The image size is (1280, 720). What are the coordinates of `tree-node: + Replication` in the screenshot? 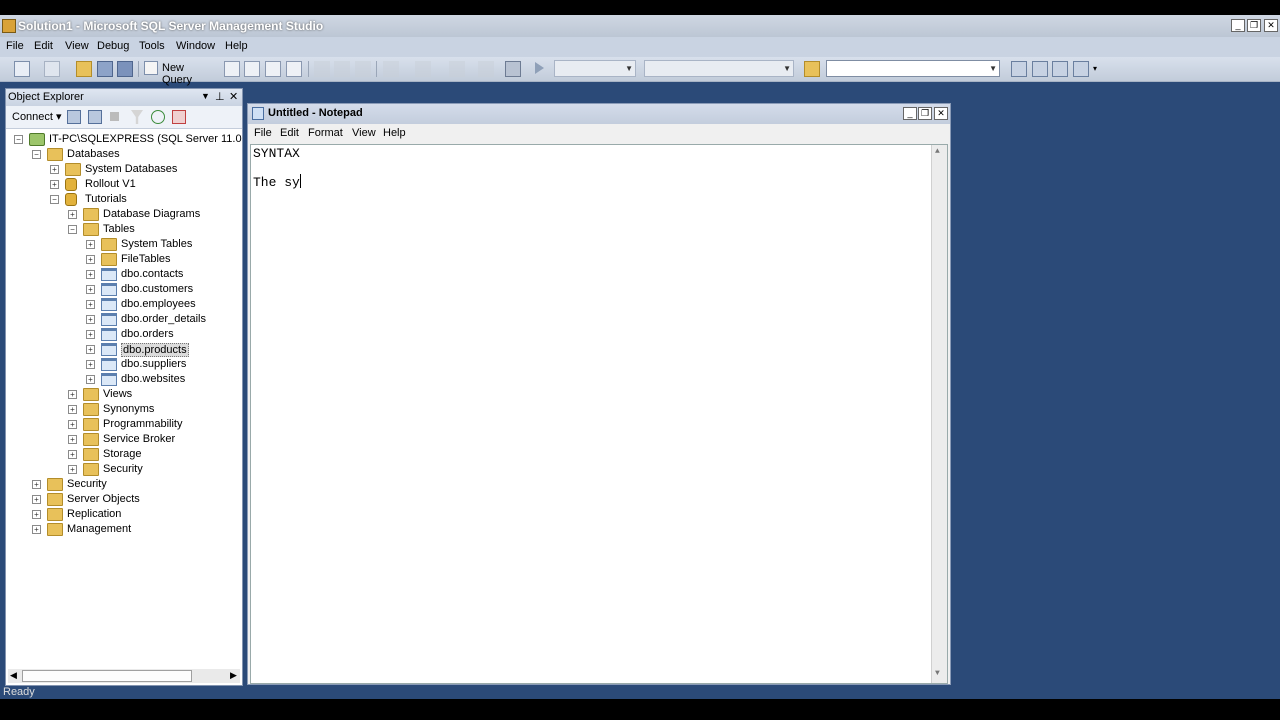 It's located at (124, 514).